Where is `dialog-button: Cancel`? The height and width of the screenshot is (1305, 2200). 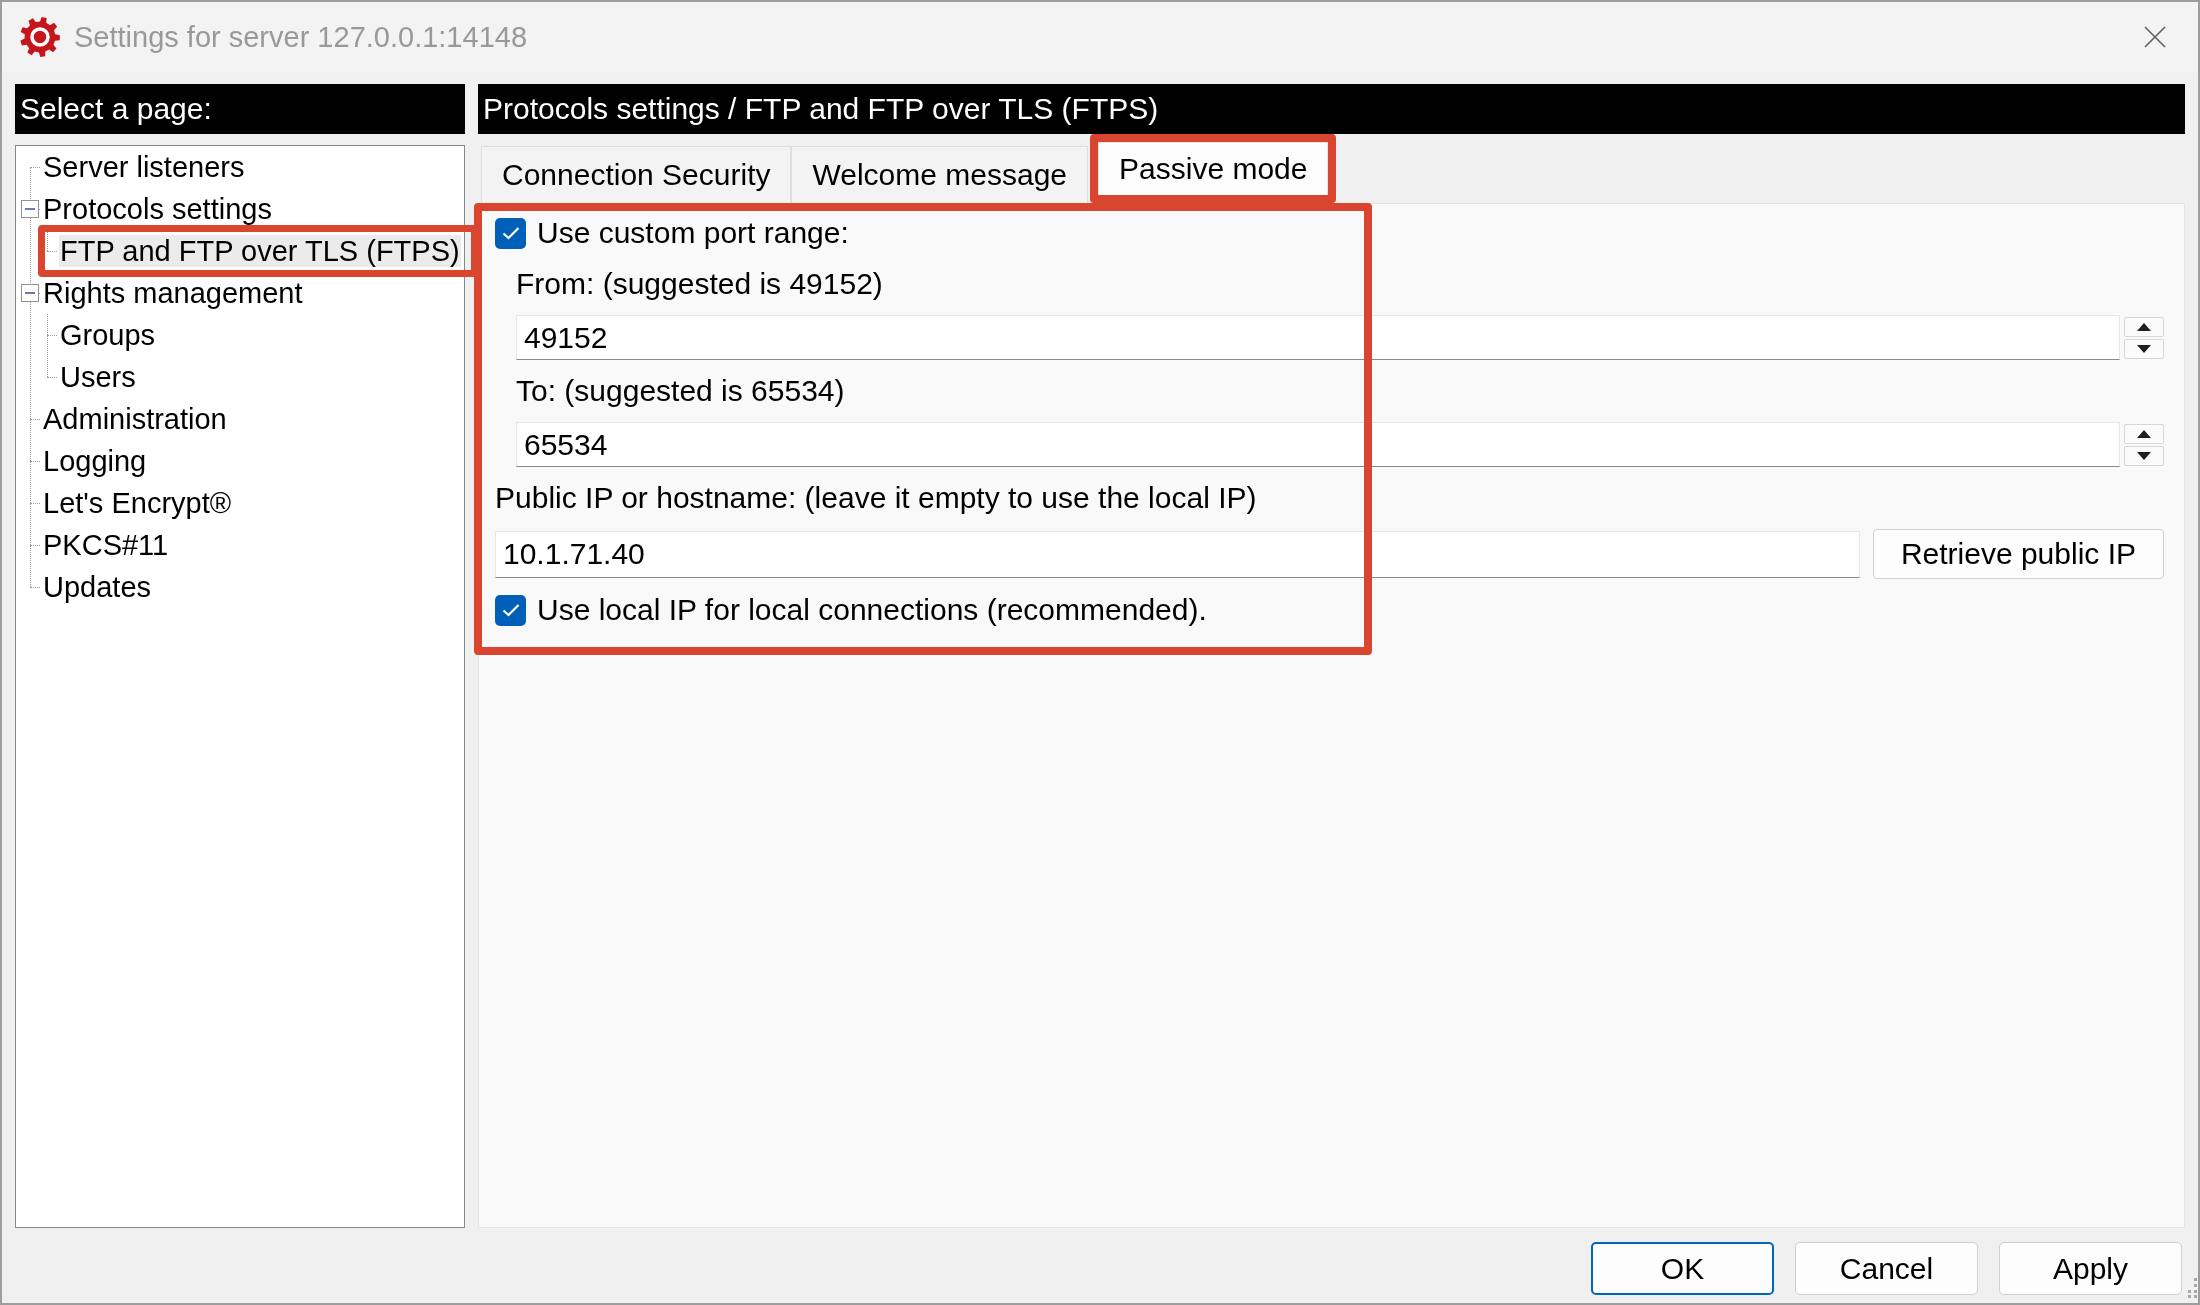 dialog-button: Cancel is located at coordinates (1886, 1268).